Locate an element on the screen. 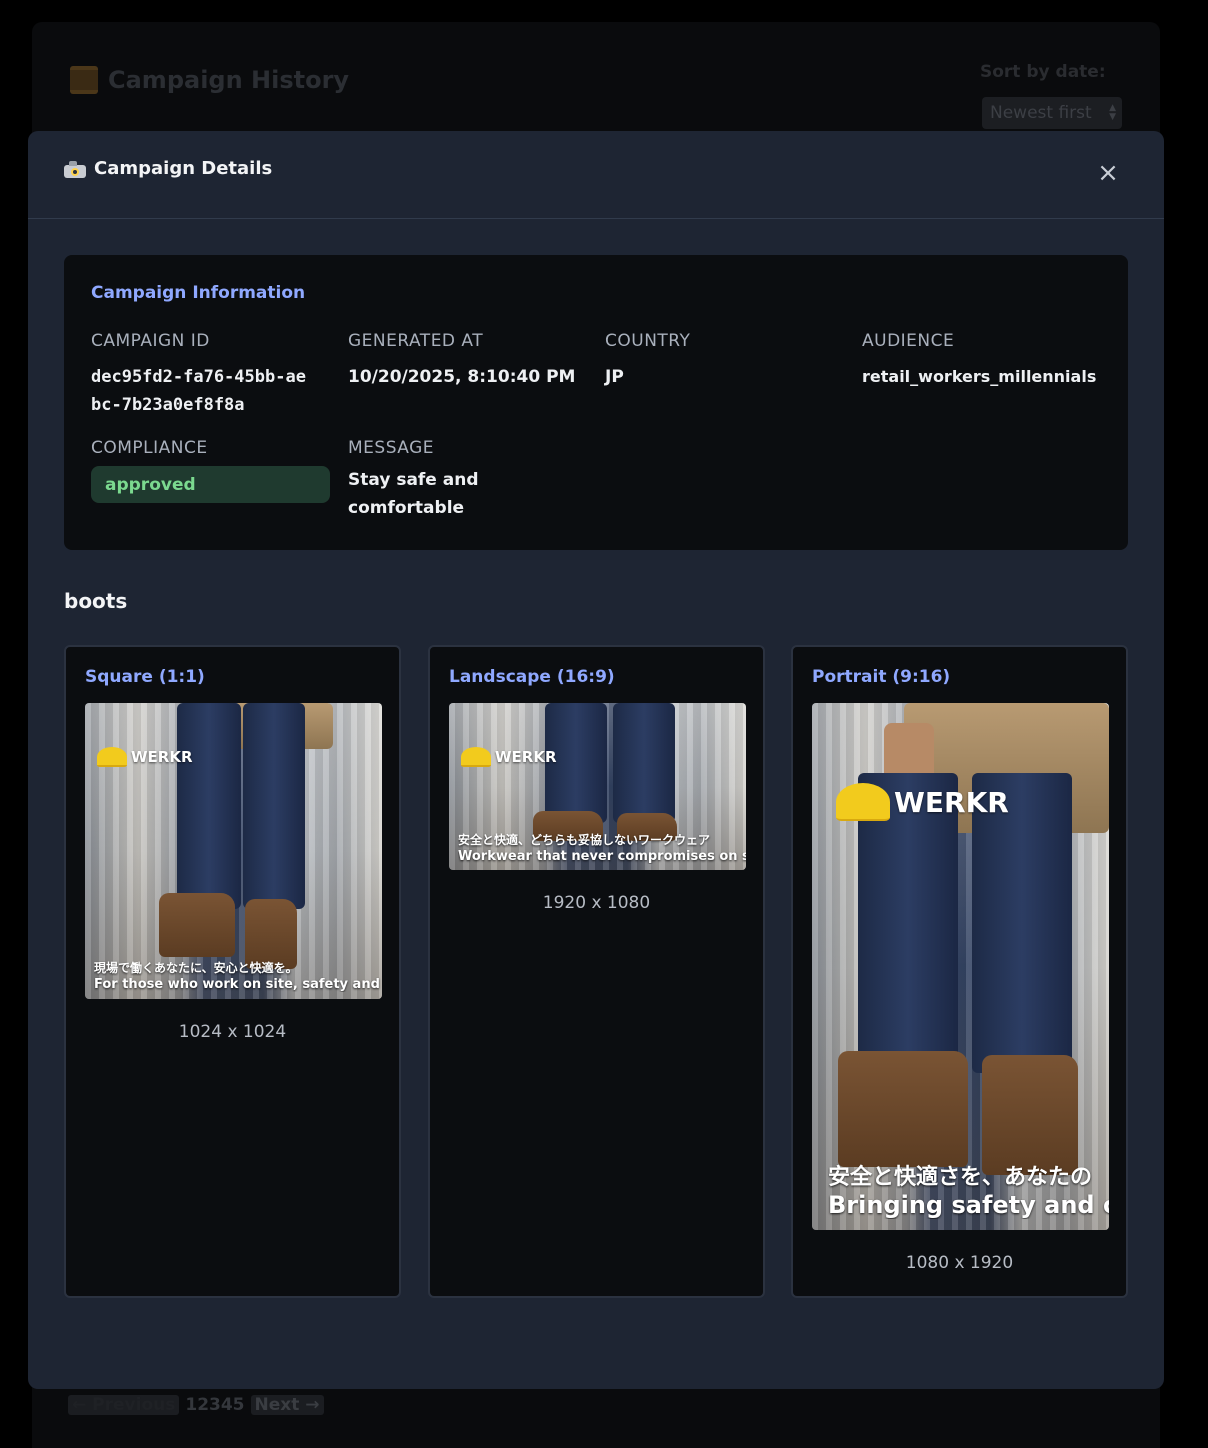 Image resolution: width=1208 pixels, height=1448 pixels. pagination: ← Previous 12345 Next → is located at coordinates (196, 1405).